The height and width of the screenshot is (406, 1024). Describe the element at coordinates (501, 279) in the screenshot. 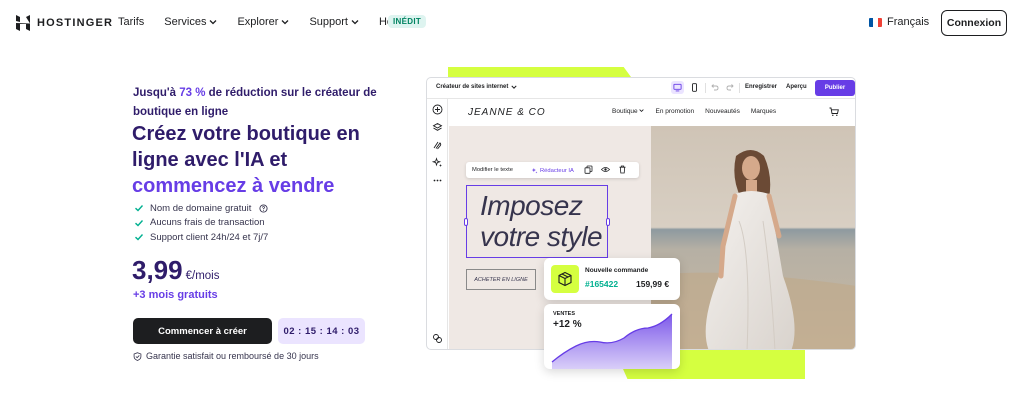

I see `buy-online-button: ACHETER EN LIGNE` at that location.